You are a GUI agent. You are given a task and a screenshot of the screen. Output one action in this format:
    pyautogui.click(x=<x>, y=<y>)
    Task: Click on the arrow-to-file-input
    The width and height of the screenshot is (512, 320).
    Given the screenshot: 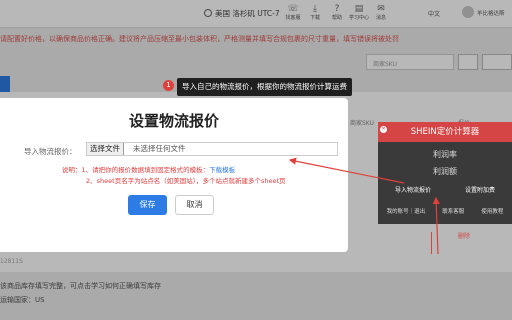 What is the action you would take?
    pyautogui.click(x=346, y=170)
    